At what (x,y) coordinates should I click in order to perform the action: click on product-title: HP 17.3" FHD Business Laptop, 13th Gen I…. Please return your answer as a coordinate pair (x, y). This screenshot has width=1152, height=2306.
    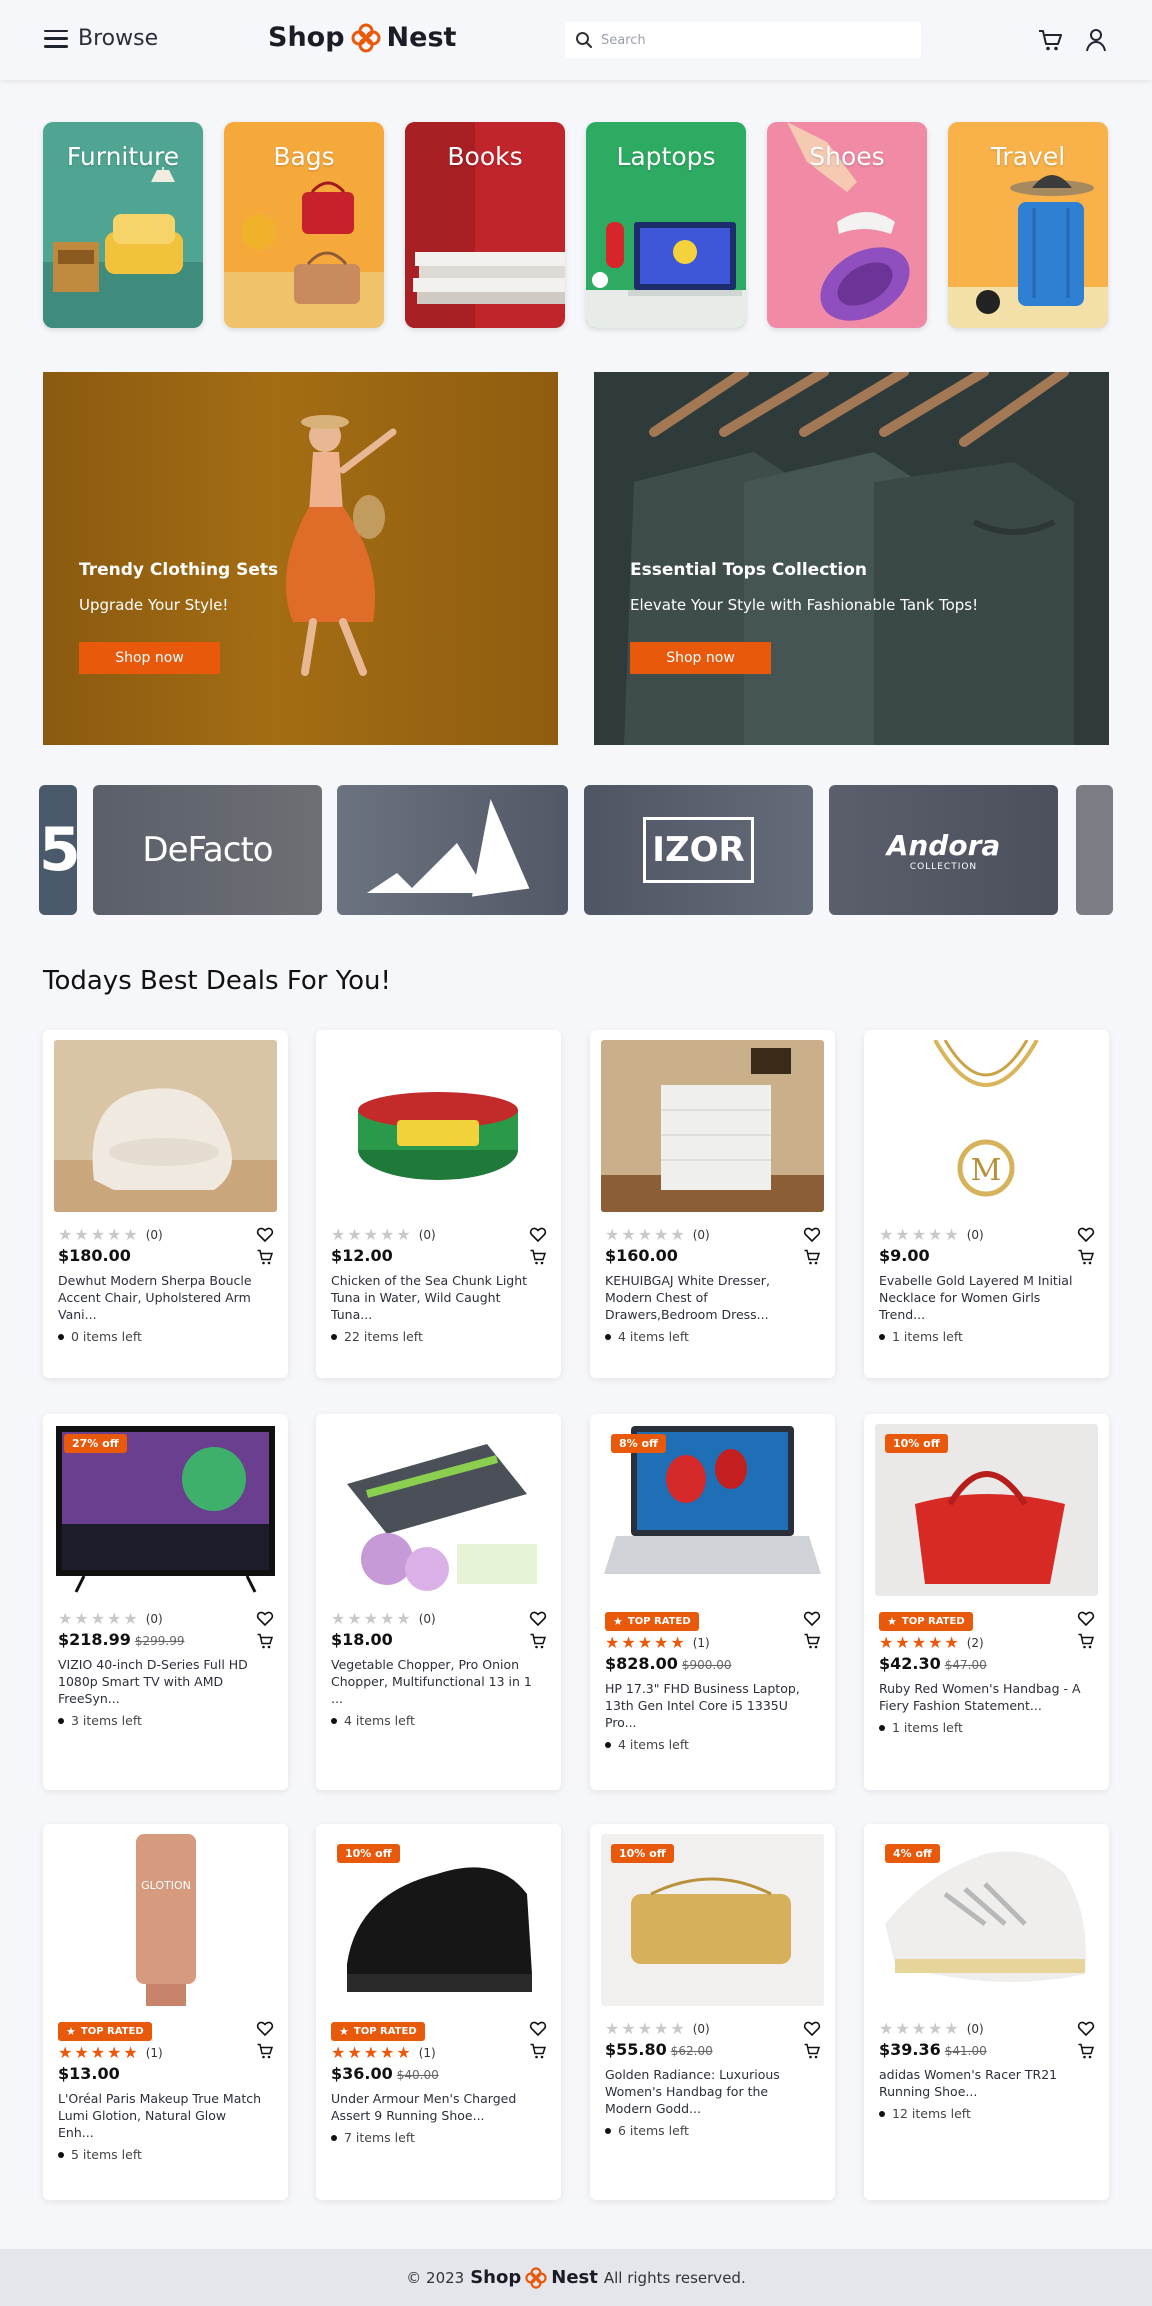
    Looking at the image, I should click on (707, 1705).